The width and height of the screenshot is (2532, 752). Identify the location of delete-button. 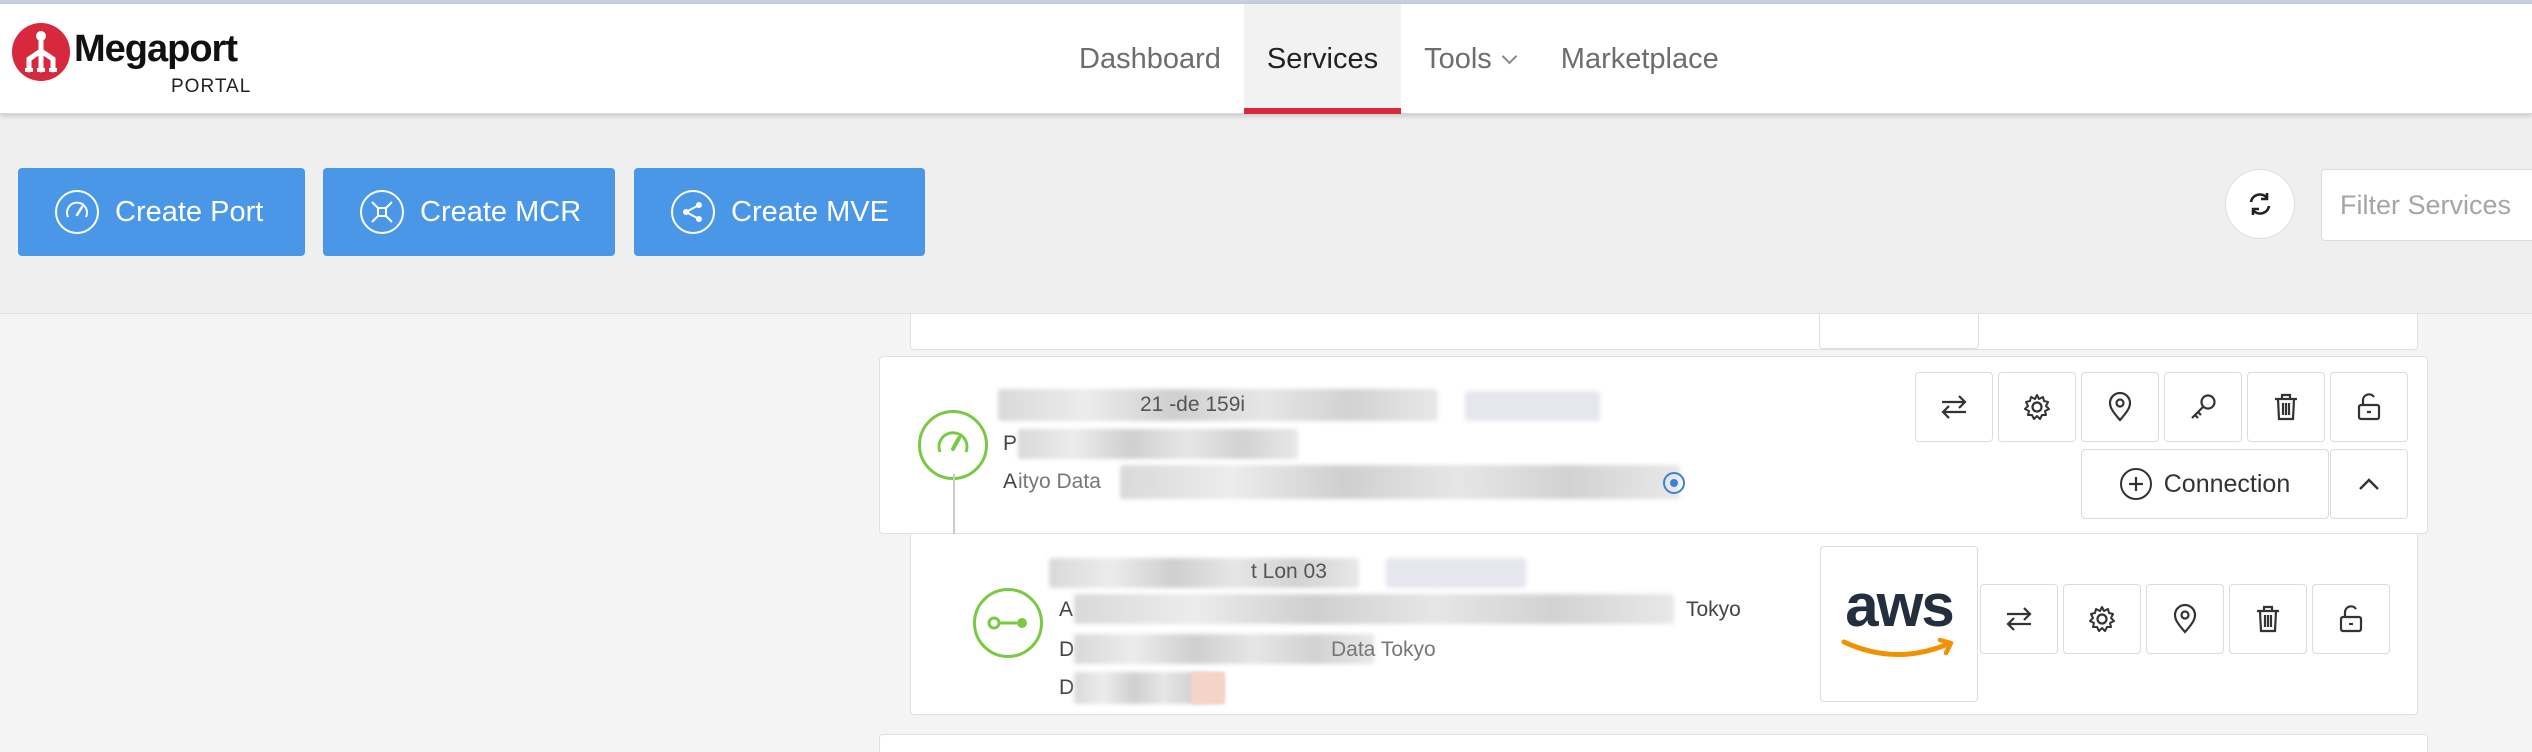
(2286, 407).